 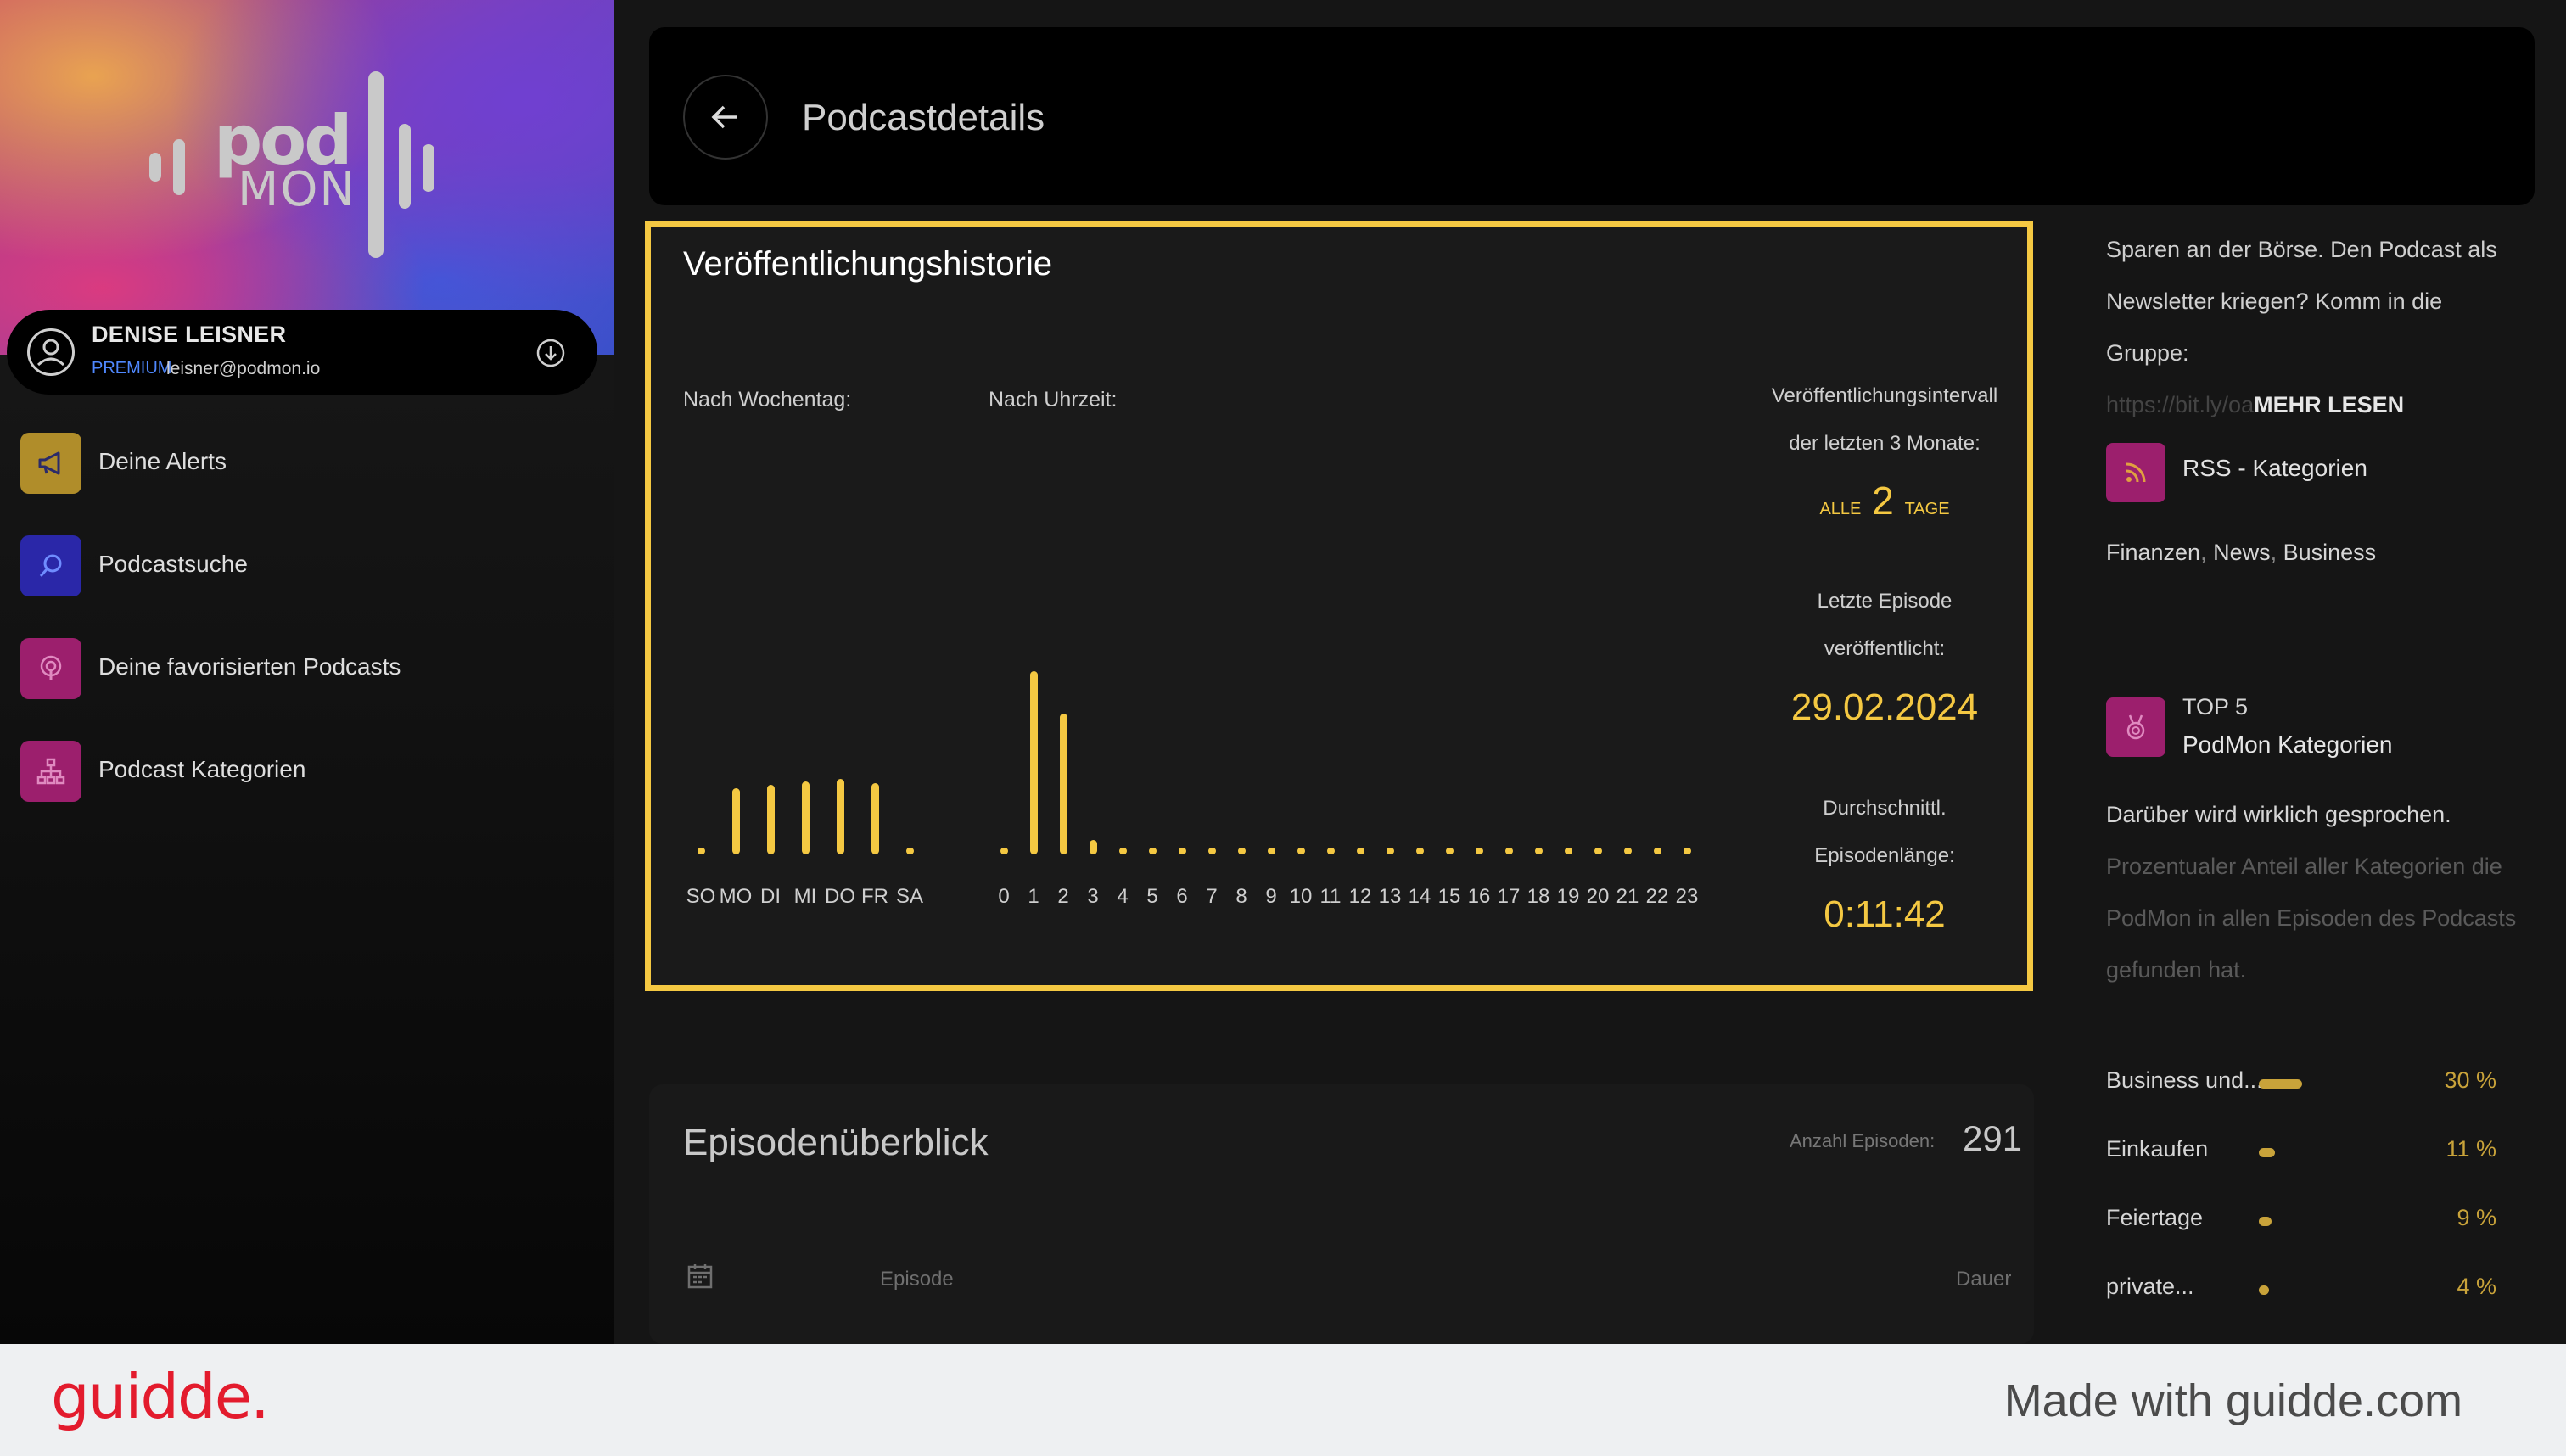 I want to click on nav-item-search: Podcastsuche, so click(x=300, y=565).